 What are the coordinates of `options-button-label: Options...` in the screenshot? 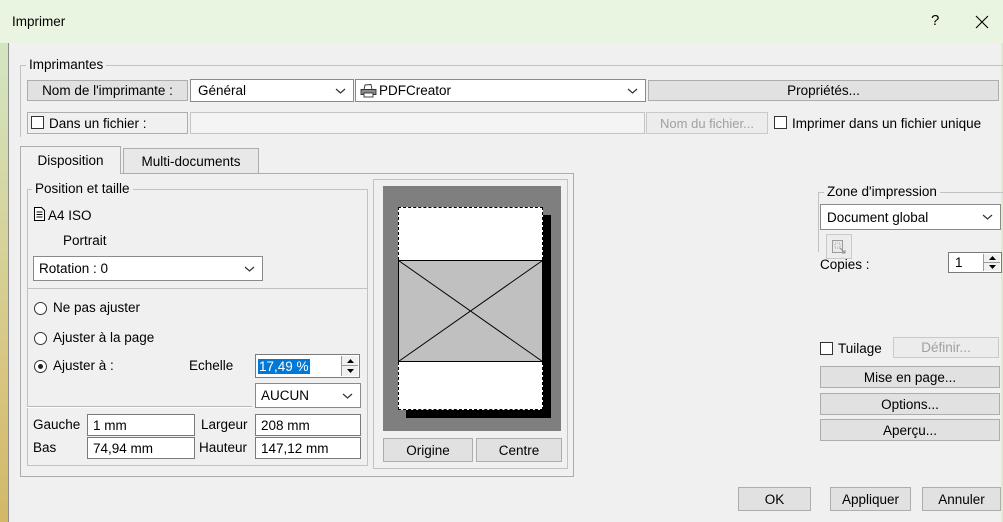 It's located at (910, 404).